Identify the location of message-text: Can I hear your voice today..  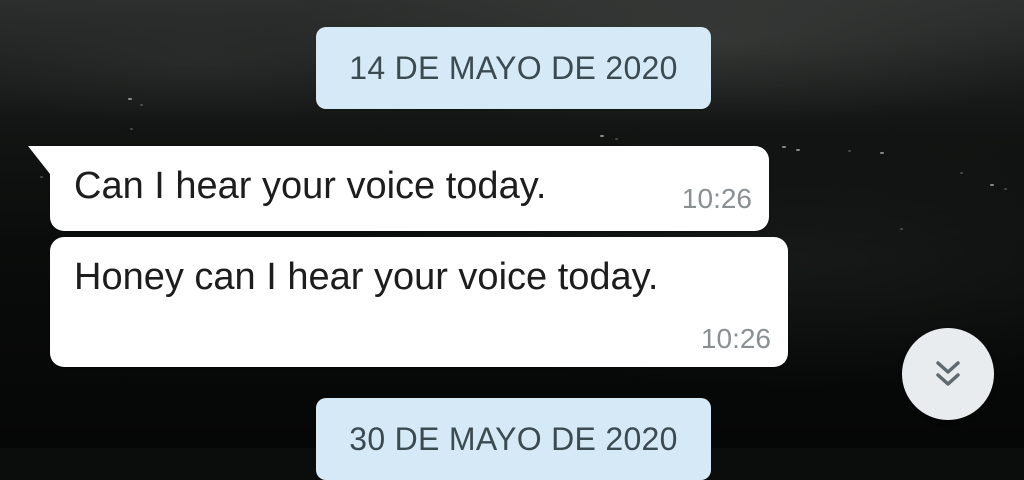
(310, 186).